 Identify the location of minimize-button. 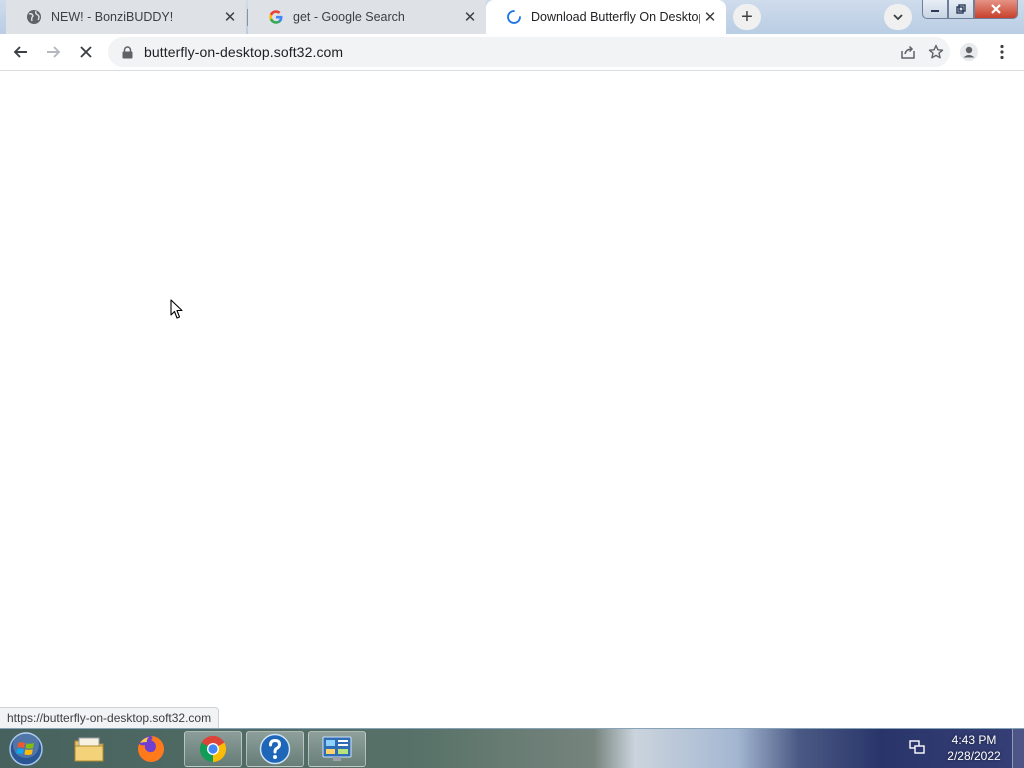
(935, 9).